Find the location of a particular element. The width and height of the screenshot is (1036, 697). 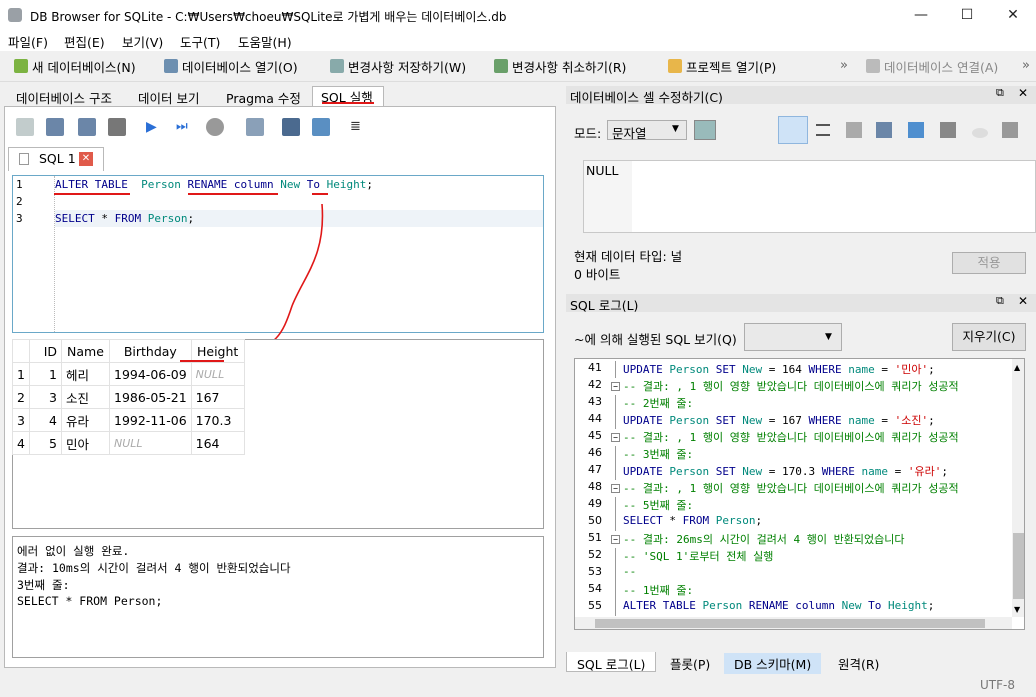

table-row: 2 3 소진 1986-05-21 167 is located at coordinates (128, 397).